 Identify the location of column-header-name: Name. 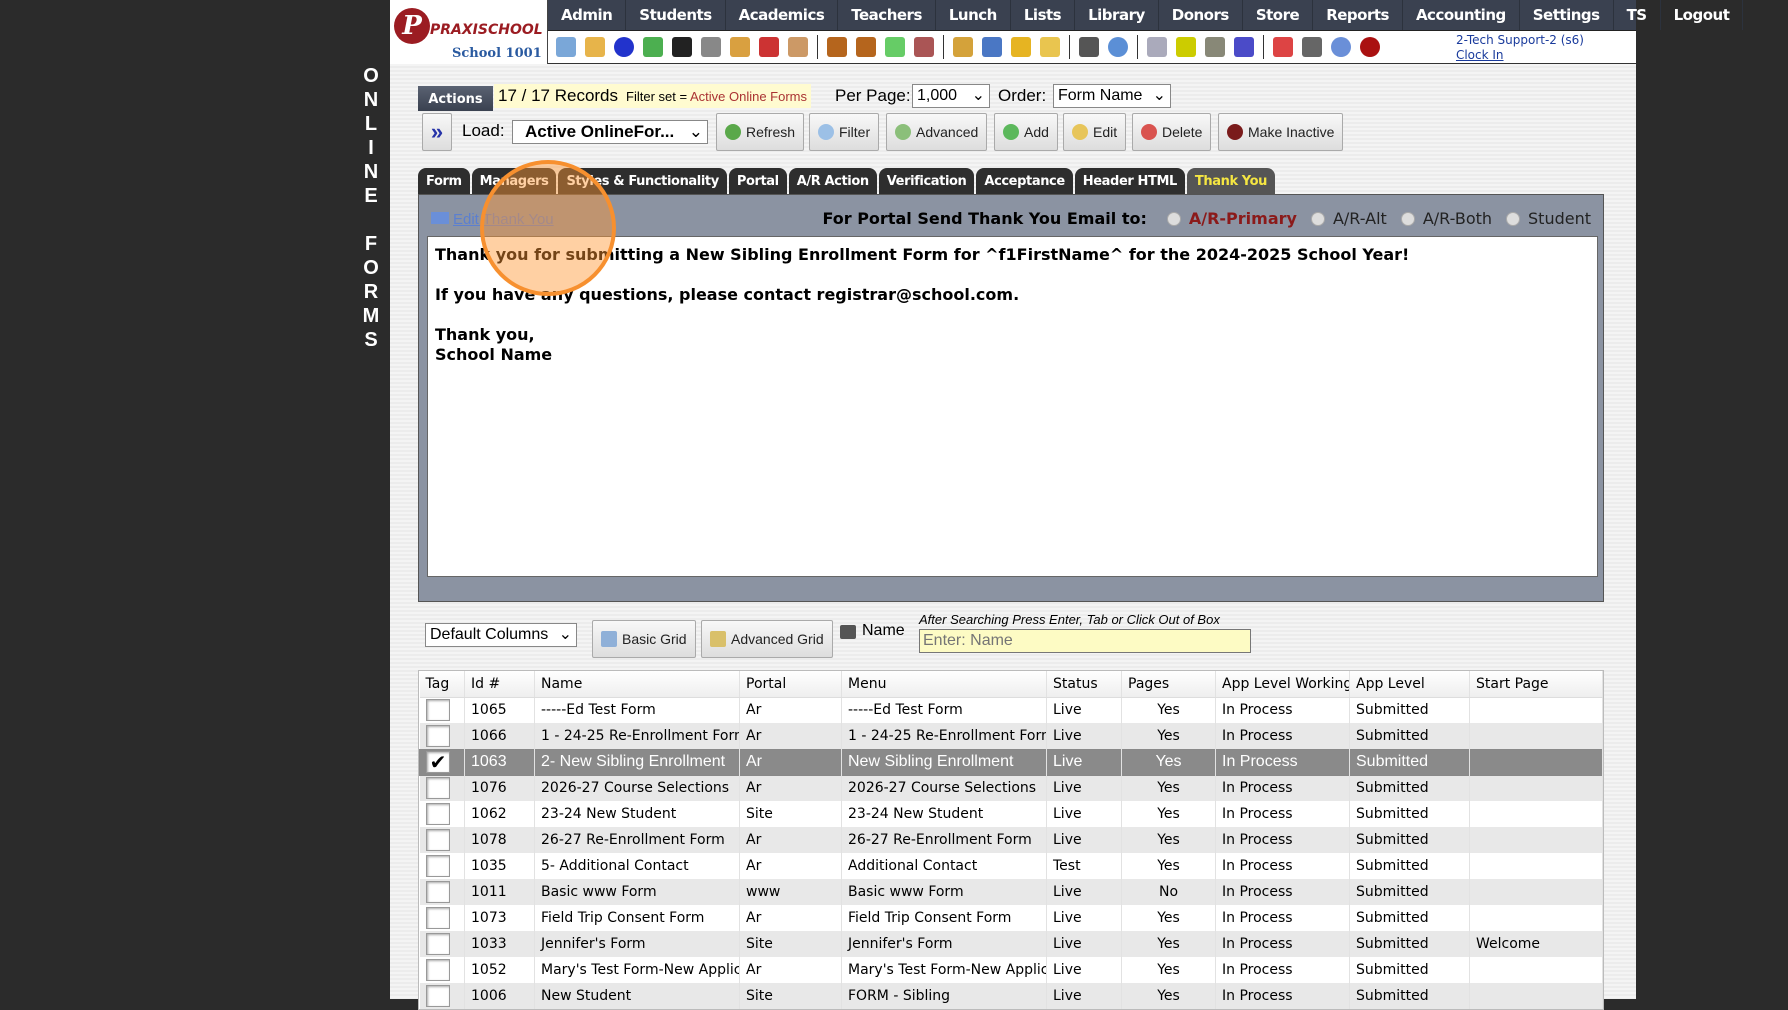
(637, 684).